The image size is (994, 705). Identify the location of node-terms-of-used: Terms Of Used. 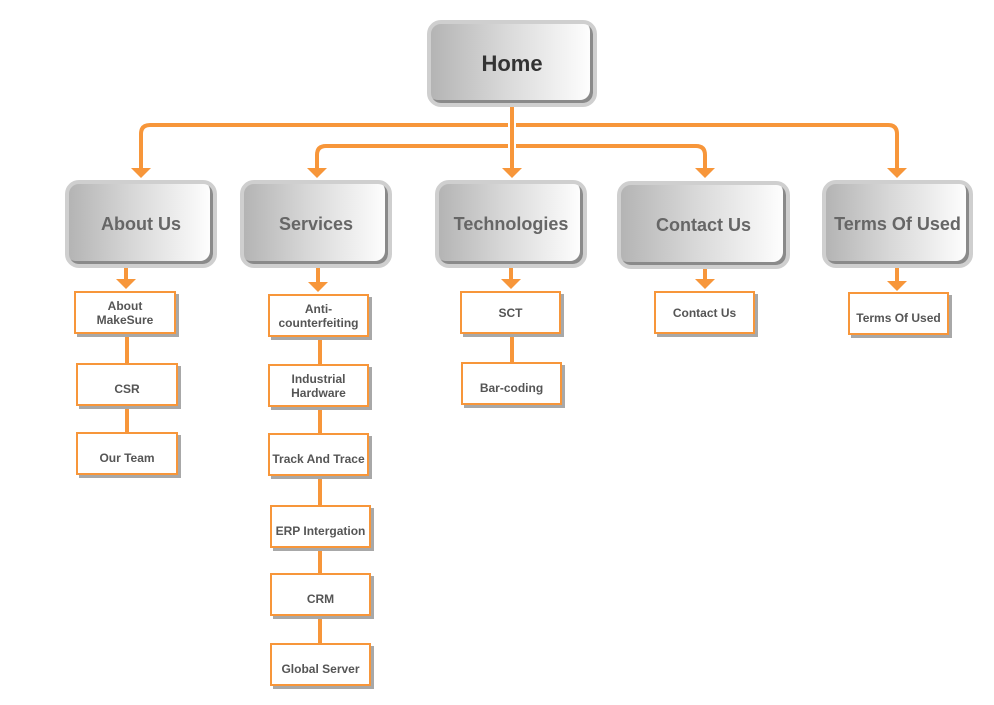
(897, 224).